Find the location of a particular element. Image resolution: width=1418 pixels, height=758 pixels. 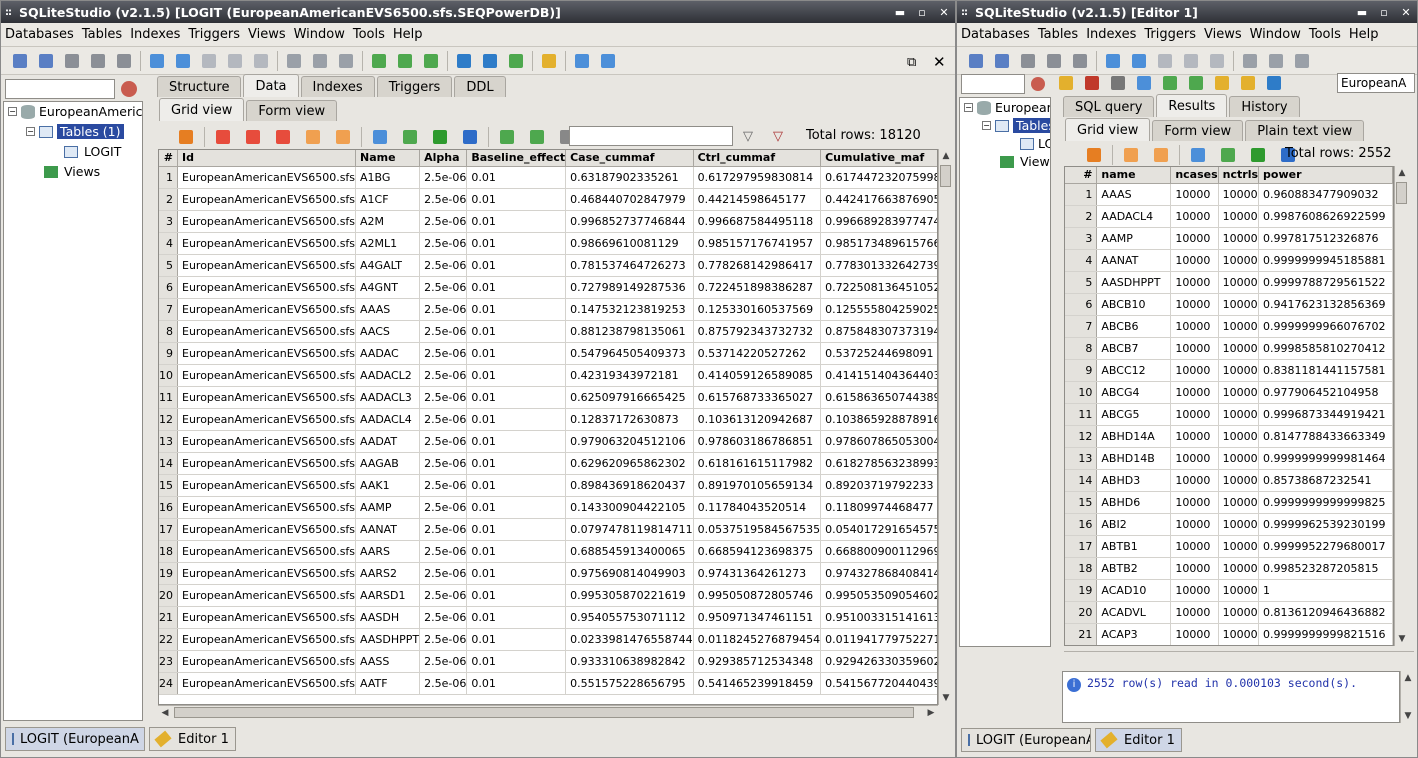

table-cell: 0.722508136451052 is located at coordinates (878, 287).